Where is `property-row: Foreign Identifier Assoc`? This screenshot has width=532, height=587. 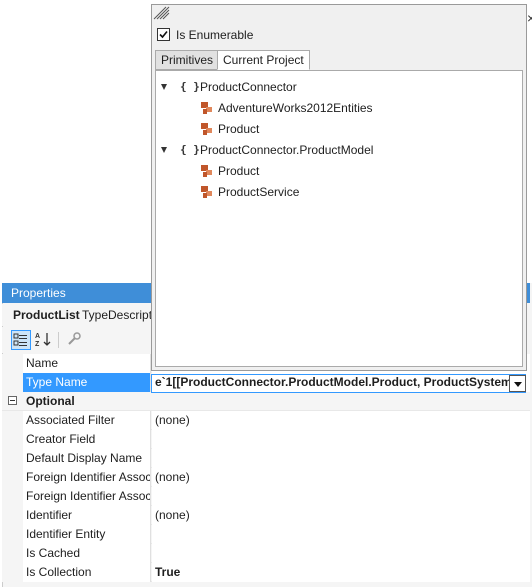 property-row: Foreign Identifier Assoc is located at coordinates (266, 496).